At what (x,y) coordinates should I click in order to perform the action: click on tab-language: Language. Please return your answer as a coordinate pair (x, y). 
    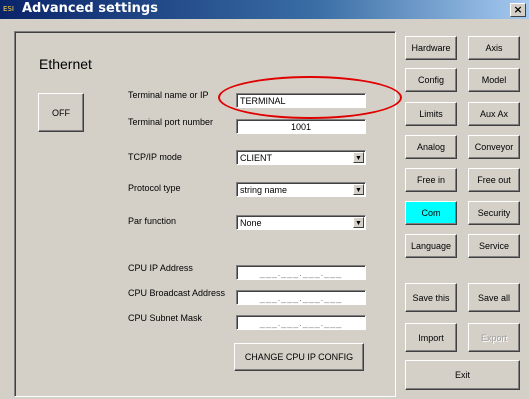
    Looking at the image, I should click on (431, 246).